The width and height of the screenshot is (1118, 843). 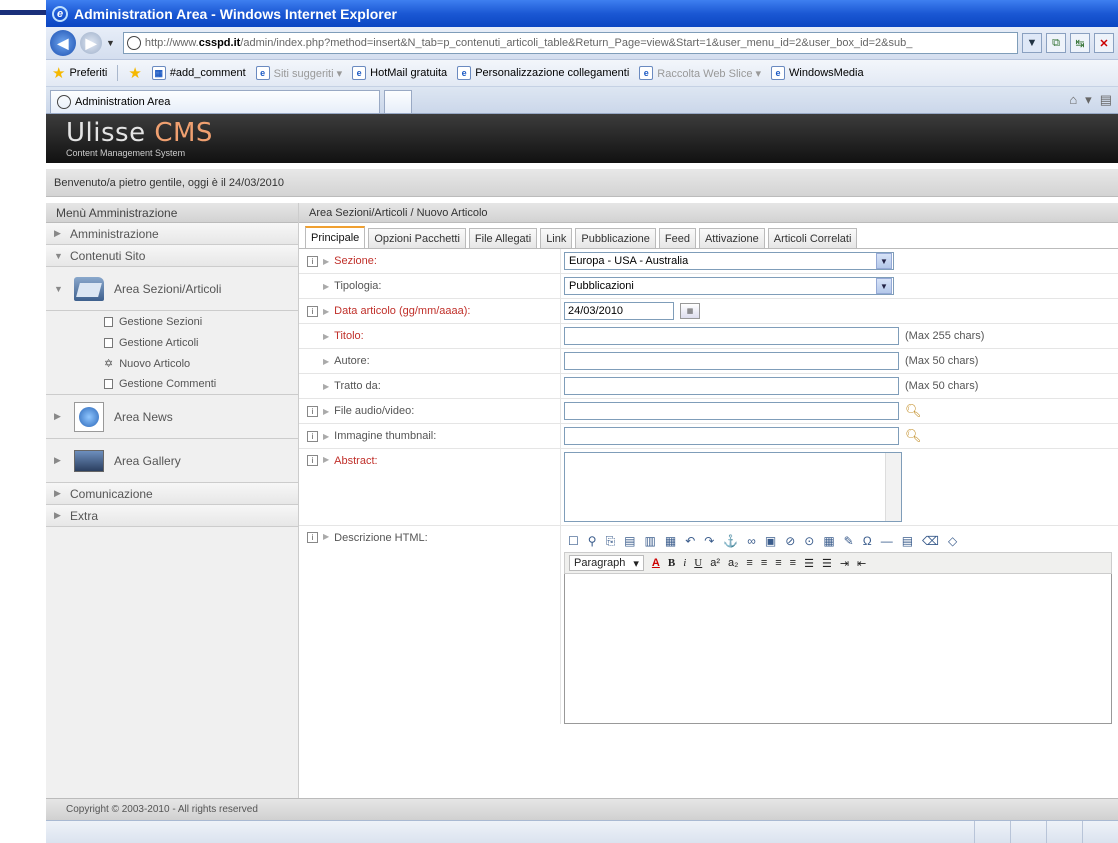 I want to click on sidebar-item-contenuti: ▼ Contenuti Sito, so click(x=172, y=256).